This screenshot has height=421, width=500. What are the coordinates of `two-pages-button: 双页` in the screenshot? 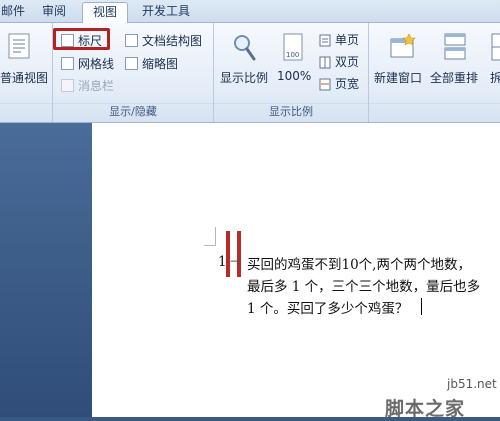 It's located at (347, 61).